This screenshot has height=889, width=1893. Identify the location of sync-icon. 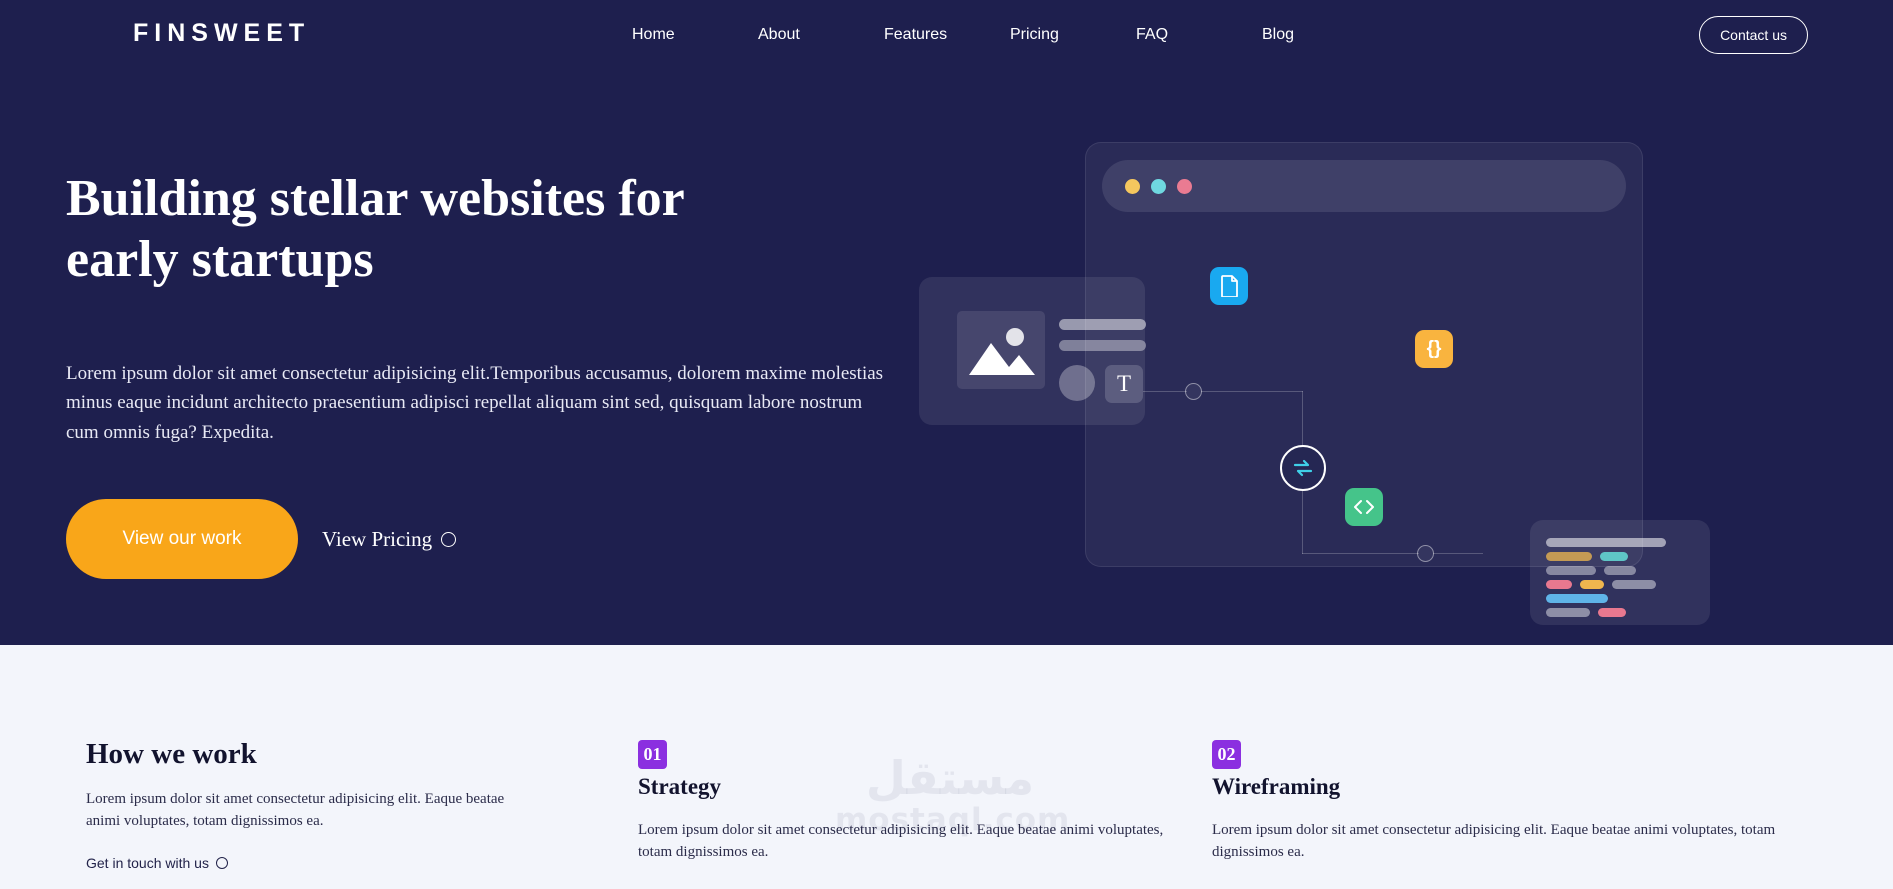
(1303, 468).